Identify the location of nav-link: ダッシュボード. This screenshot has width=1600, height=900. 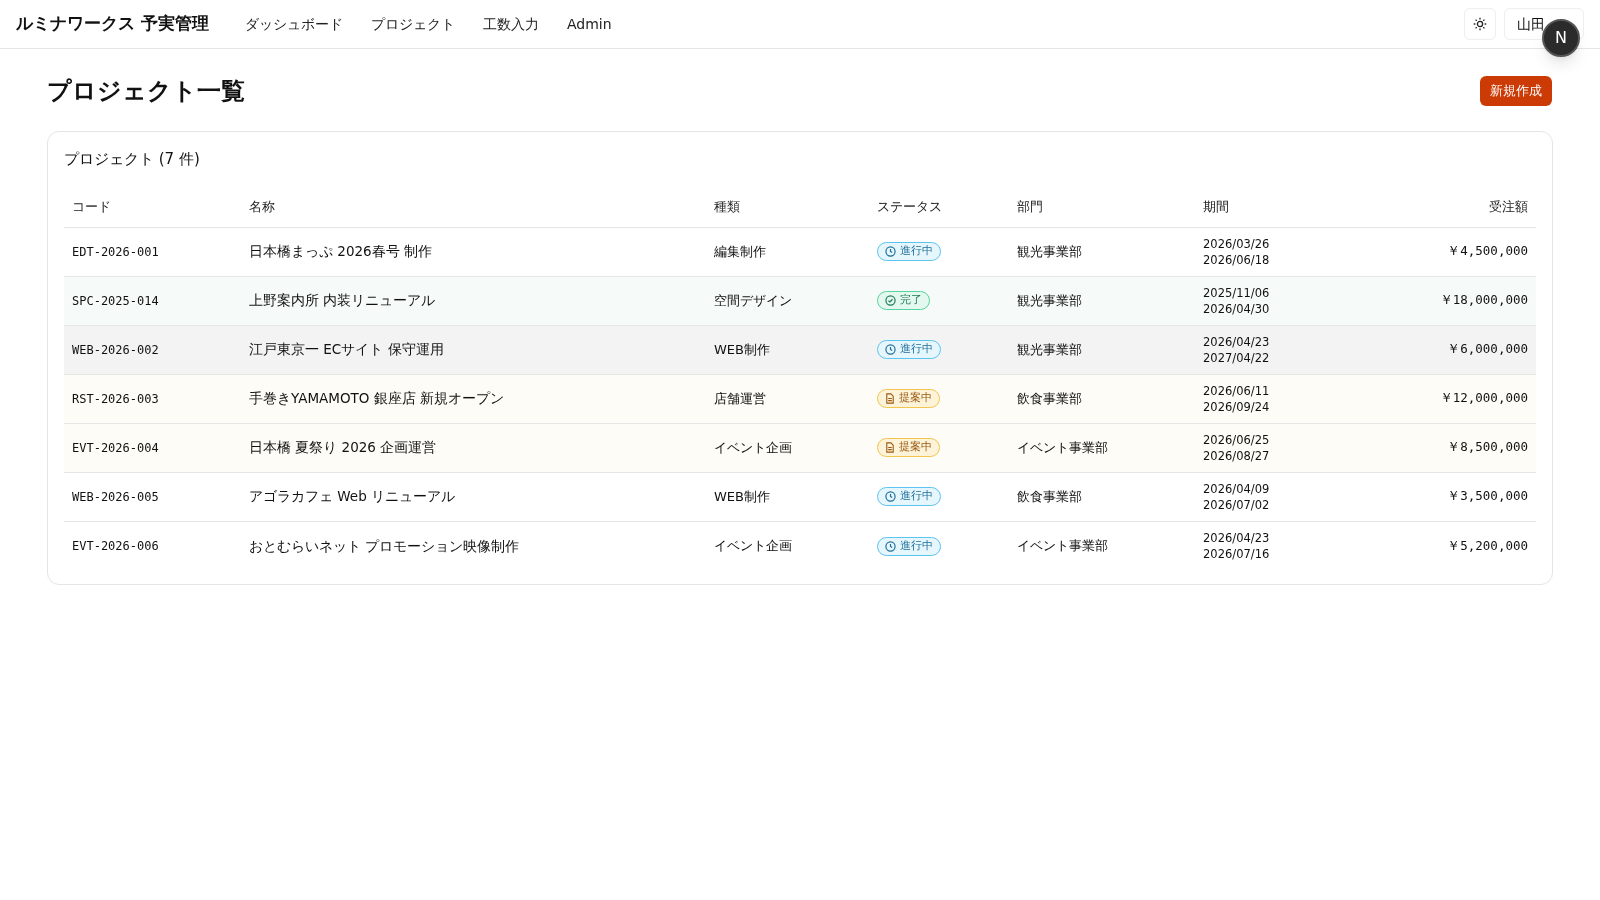
(293, 24).